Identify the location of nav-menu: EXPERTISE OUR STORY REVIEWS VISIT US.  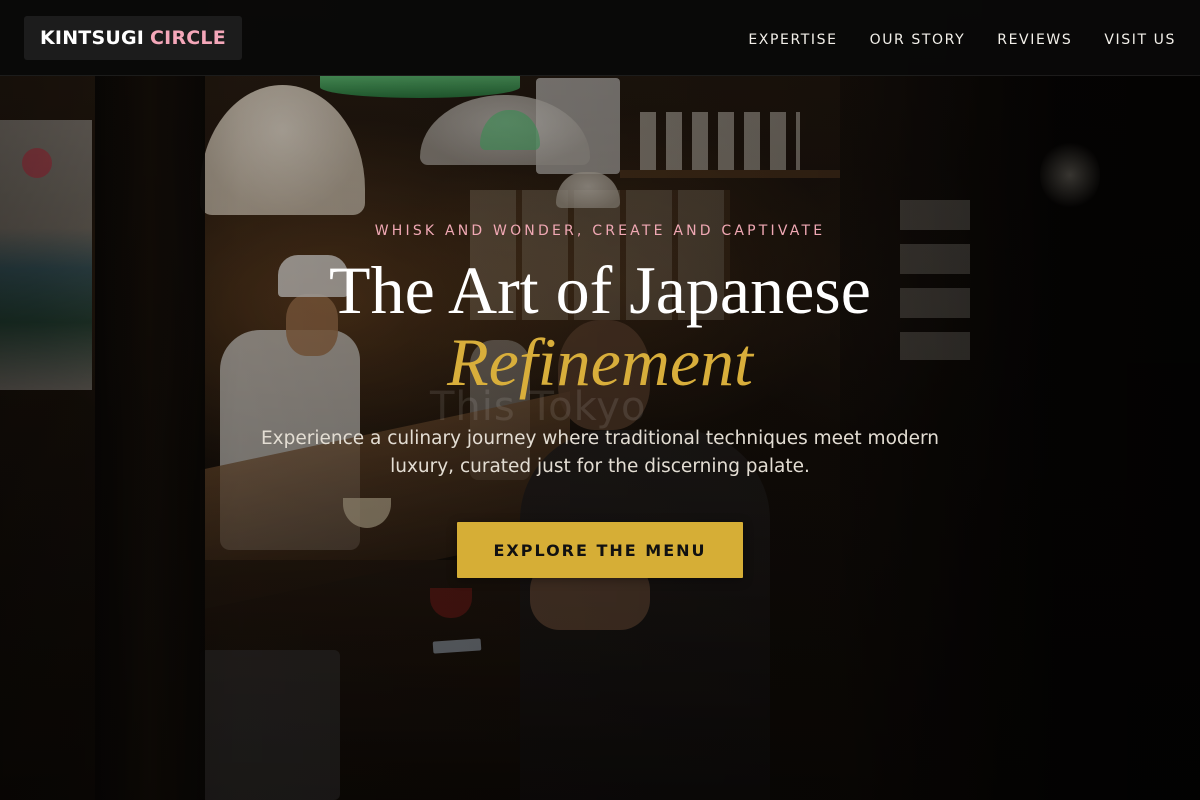
(962, 38).